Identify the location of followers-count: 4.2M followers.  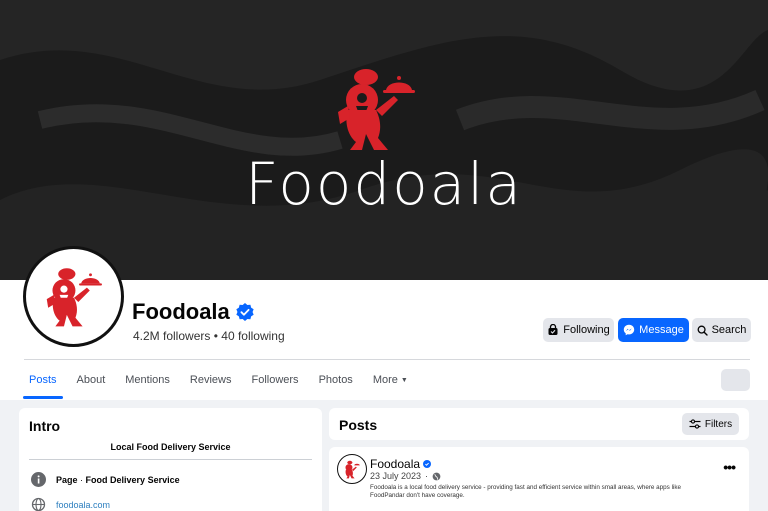
(171, 336).